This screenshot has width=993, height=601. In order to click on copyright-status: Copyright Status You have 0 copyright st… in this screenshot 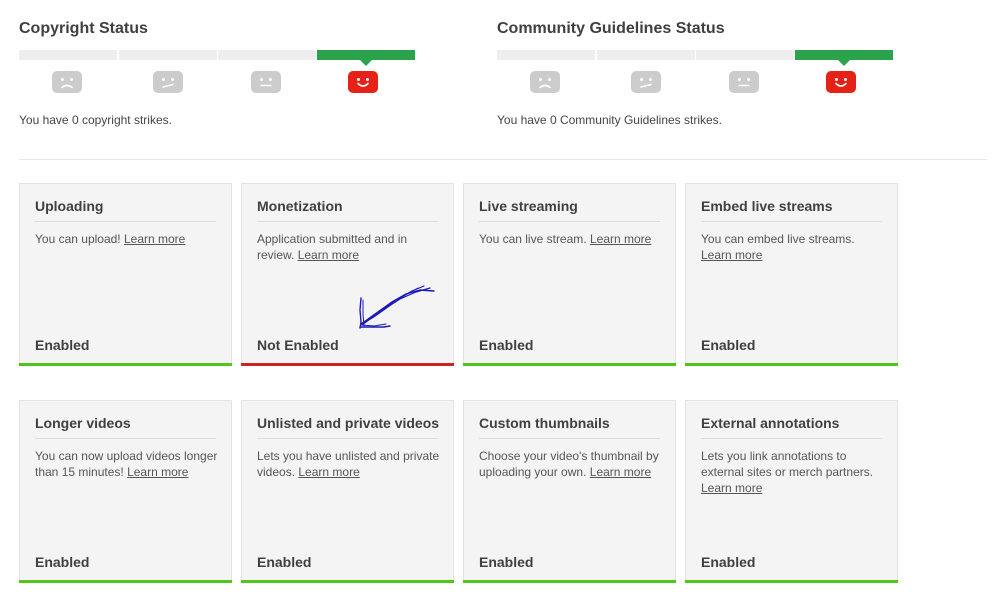, I will do `click(219, 70)`.